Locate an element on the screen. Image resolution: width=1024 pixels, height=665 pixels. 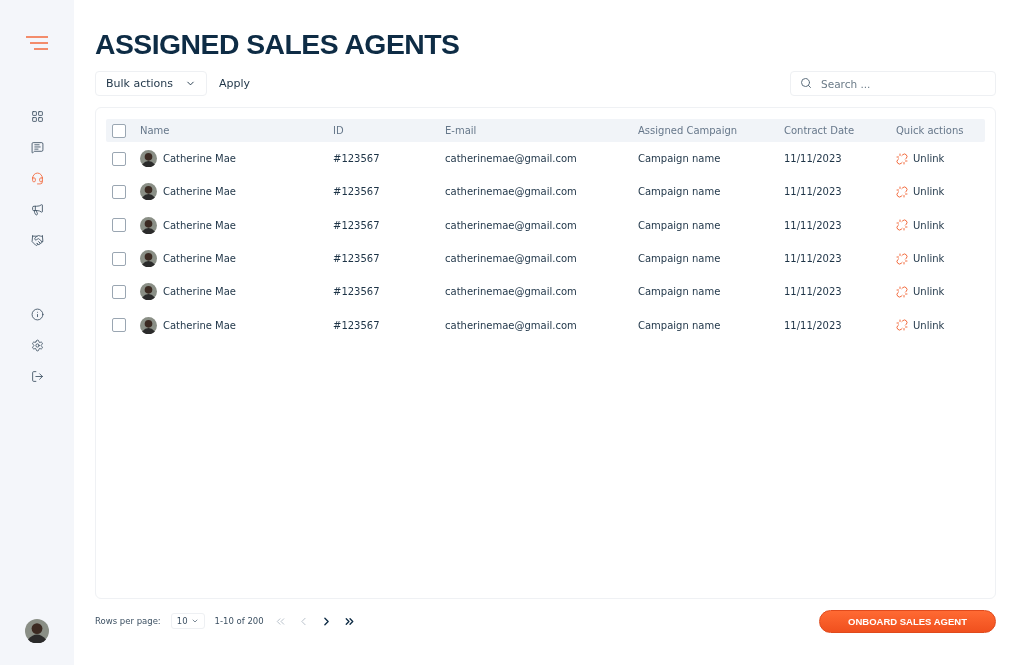
page-title: ASSIGNED SALES AGENTS is located at coordinates (278, 45).